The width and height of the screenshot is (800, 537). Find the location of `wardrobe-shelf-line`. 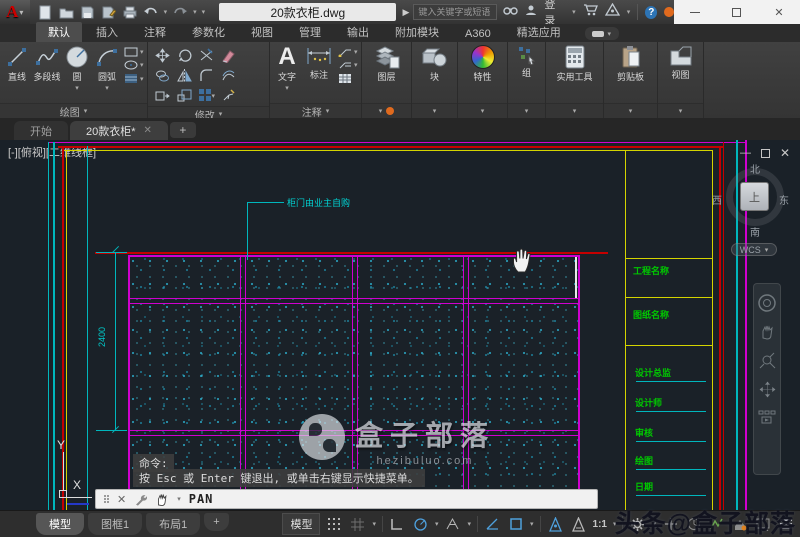

wardrobe-shelf-line is located at coordinates (354, 303).